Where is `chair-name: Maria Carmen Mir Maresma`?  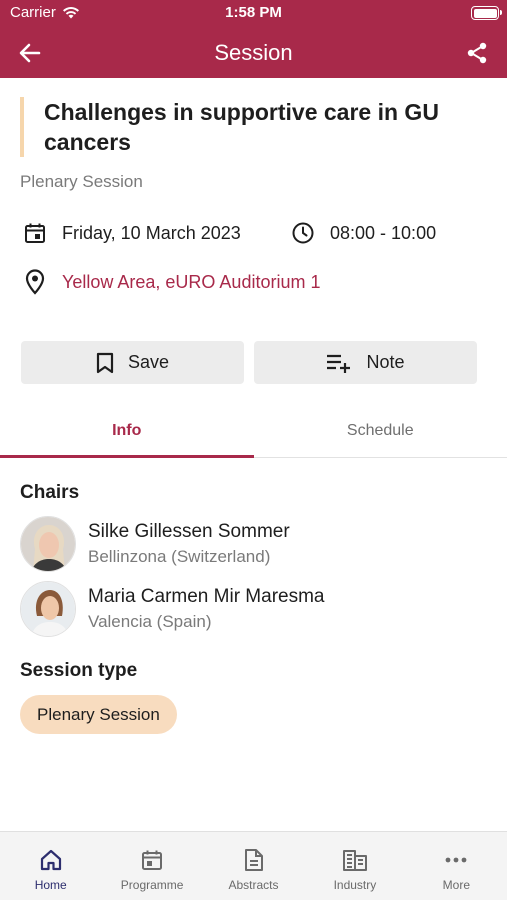
chair-name: Maria Carmen Mir Maresma is located at coordinates (206, 596).